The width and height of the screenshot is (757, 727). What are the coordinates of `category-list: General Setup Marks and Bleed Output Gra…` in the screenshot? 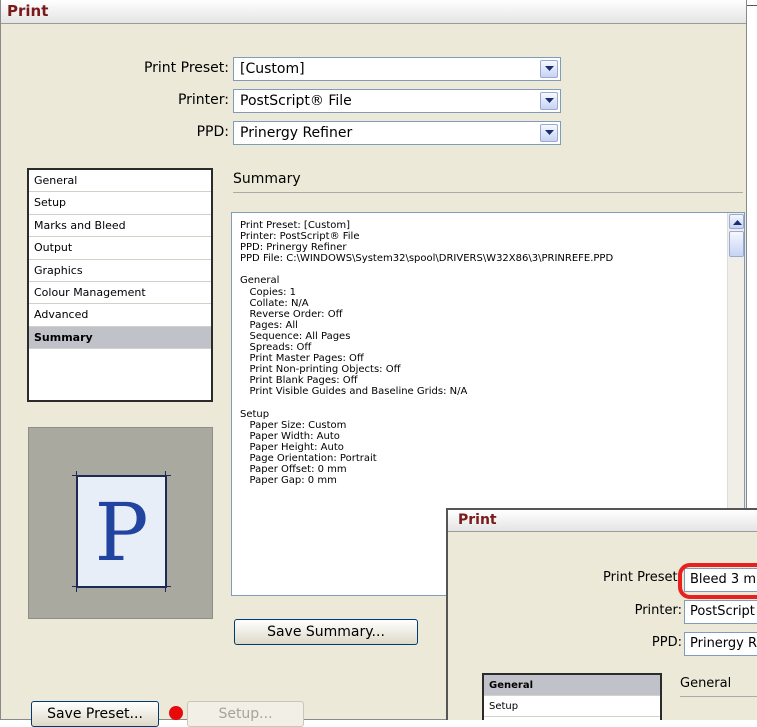 It's located at (120, 285).